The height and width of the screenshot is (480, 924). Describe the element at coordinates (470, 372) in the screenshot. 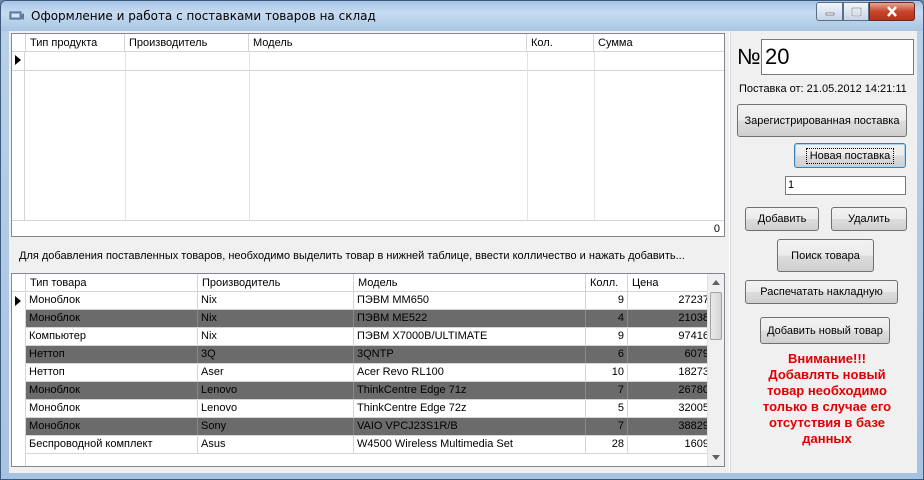

I see `cell-model: Acer Revo RL100` at that location.